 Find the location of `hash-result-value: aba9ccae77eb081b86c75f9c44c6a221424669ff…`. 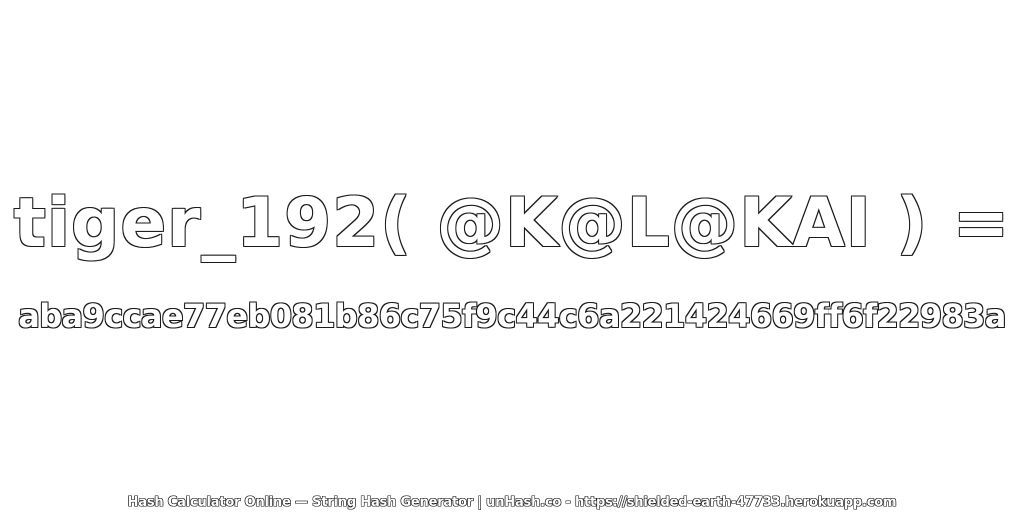

hash-result-value: aba9ccae77eb081b86c75f9c44c6a221424669ff… is located at coordinates (512, 316).